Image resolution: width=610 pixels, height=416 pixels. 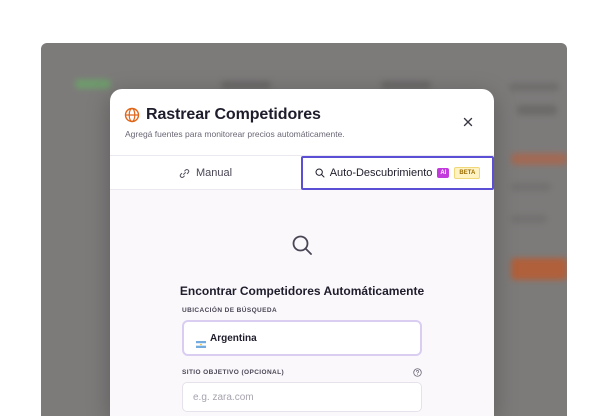 I want to click on modal-title: Rastrear Competidores, so click(x=233, y=114).